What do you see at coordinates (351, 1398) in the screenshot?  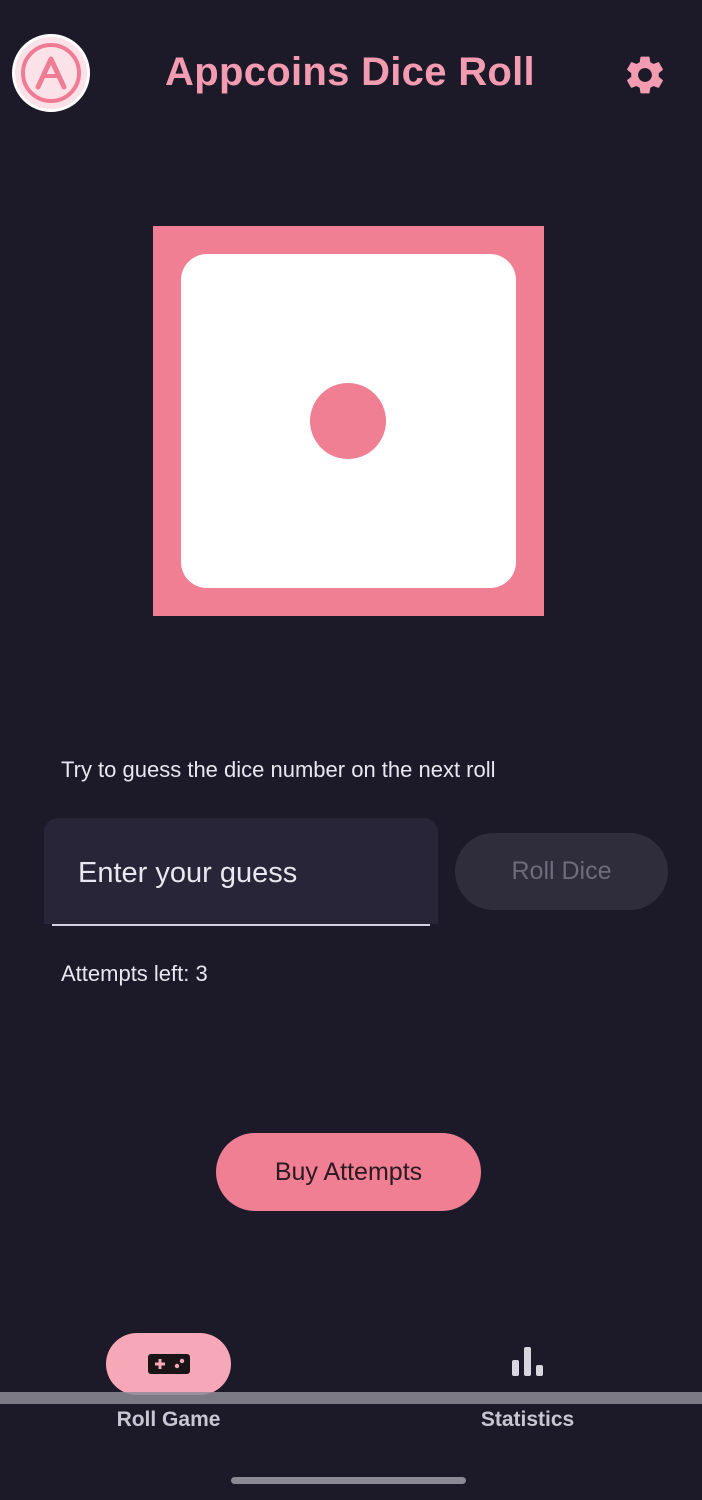 I see `screen-overlay-bar` at bounding box center [351, 1398].